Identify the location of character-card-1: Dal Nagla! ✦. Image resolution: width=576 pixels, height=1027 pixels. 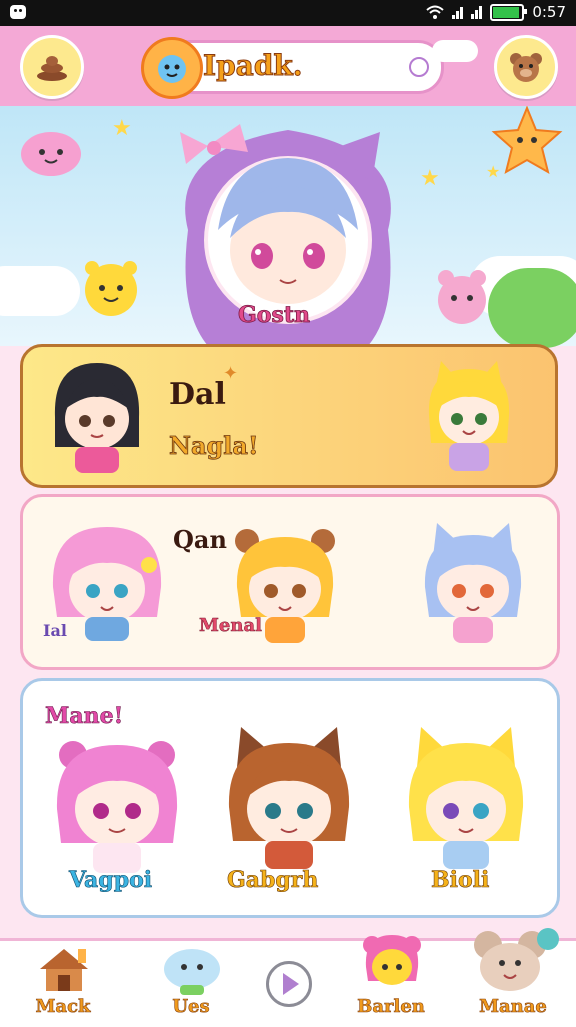
(289, 416).